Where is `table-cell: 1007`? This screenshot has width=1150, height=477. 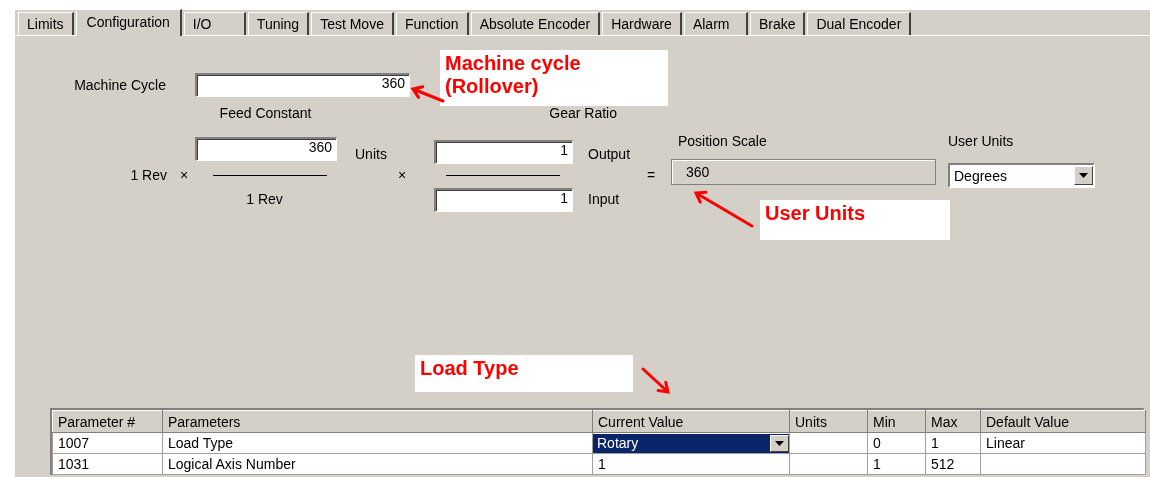
table-cell: 1007 is located at coordinates (107, 443).